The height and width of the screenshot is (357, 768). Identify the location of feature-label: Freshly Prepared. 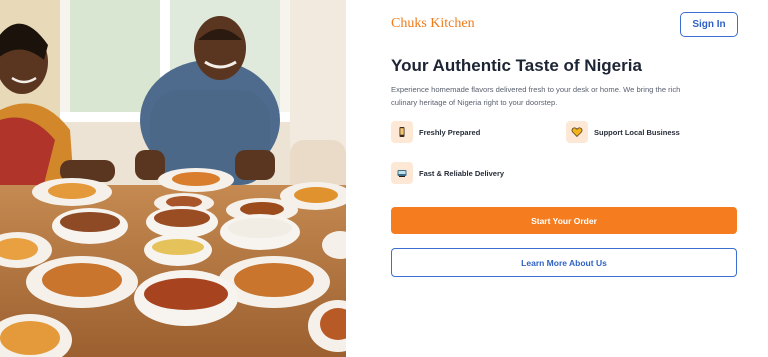
(450, 132).